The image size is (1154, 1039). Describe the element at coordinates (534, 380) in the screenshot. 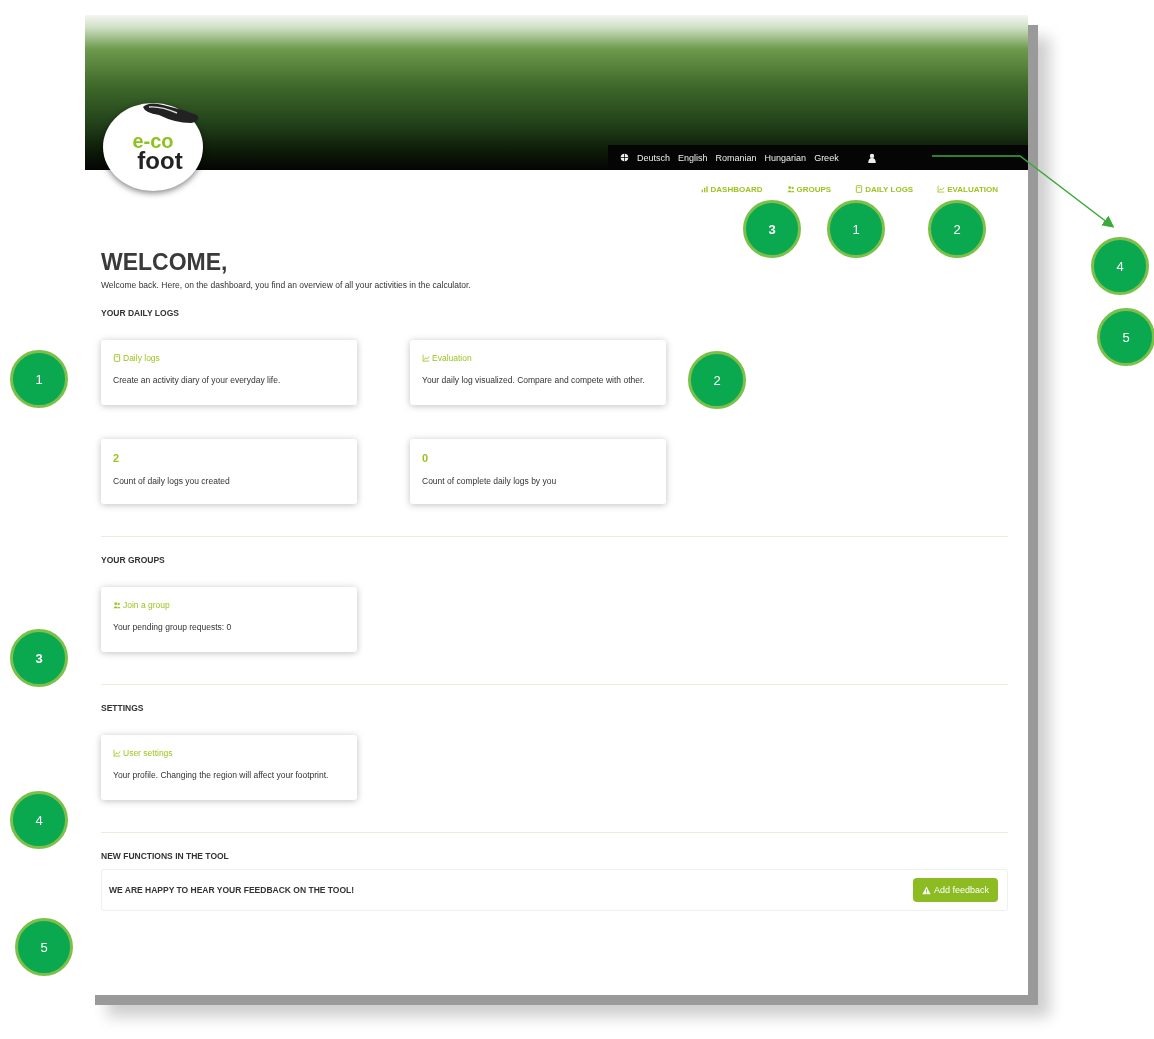

I see `card-description: Your daily log visualized. Compare and compete with other.` at that location.